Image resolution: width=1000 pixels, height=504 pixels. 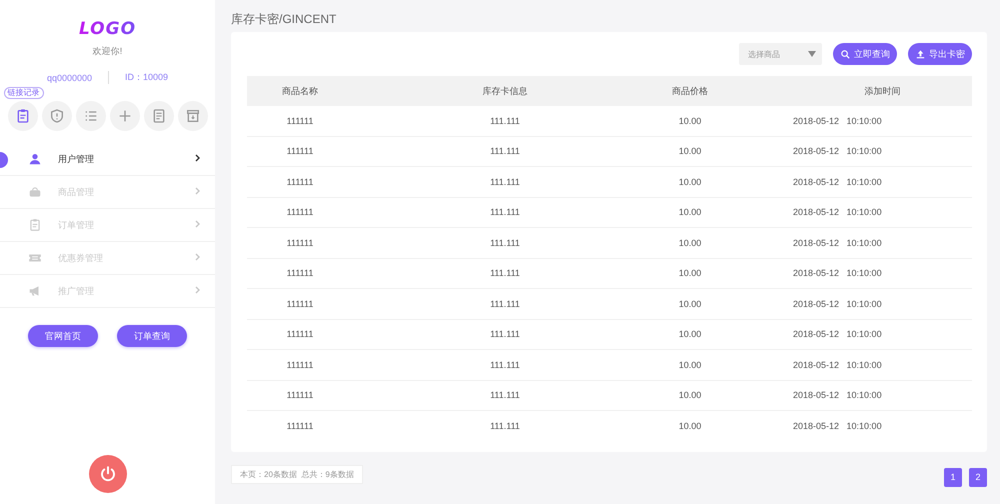 I want to click on nav-button: 订单查询, so click(x=152, y=336).